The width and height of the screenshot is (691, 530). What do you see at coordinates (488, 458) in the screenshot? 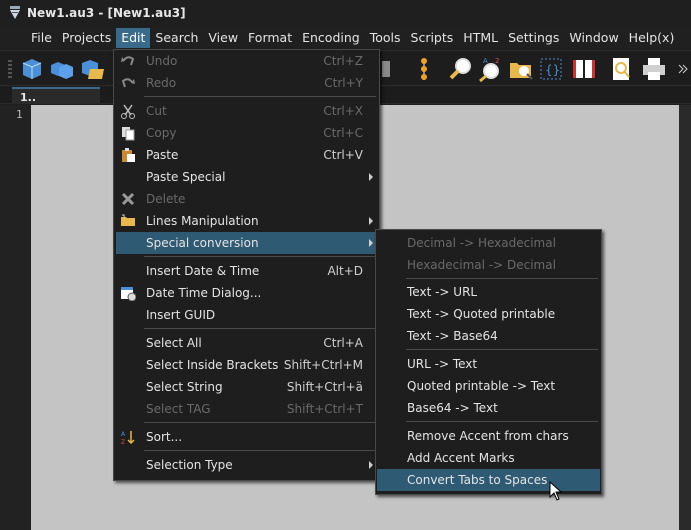
I see `submenu-item-add-accent-marks: Add Accent Marks` at bounding box center [488, 458].